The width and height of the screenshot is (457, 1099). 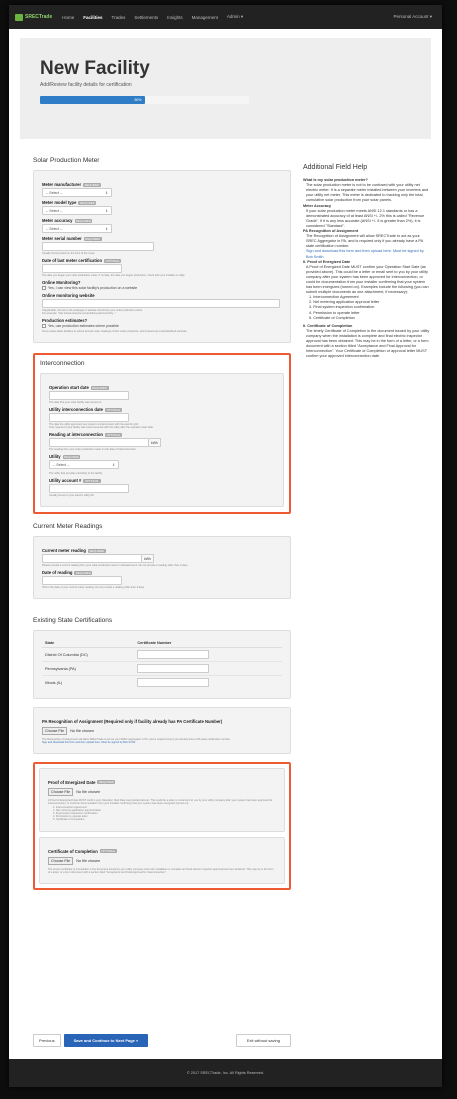 I want to click on serial-label-text: Meter serial number, so click(x=62, y=238).